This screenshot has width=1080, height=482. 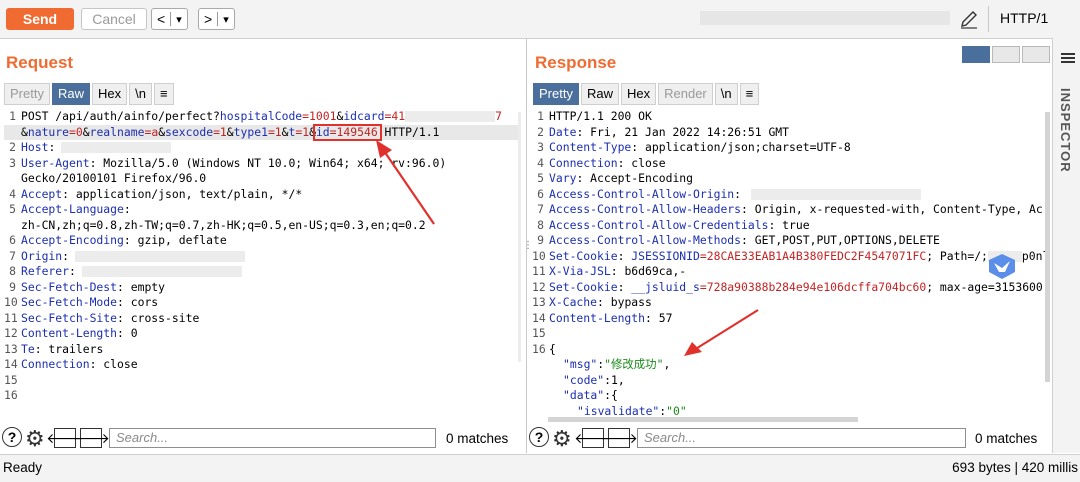 I want to click on cancel-button: Cancel, so click(x=114, y=19).